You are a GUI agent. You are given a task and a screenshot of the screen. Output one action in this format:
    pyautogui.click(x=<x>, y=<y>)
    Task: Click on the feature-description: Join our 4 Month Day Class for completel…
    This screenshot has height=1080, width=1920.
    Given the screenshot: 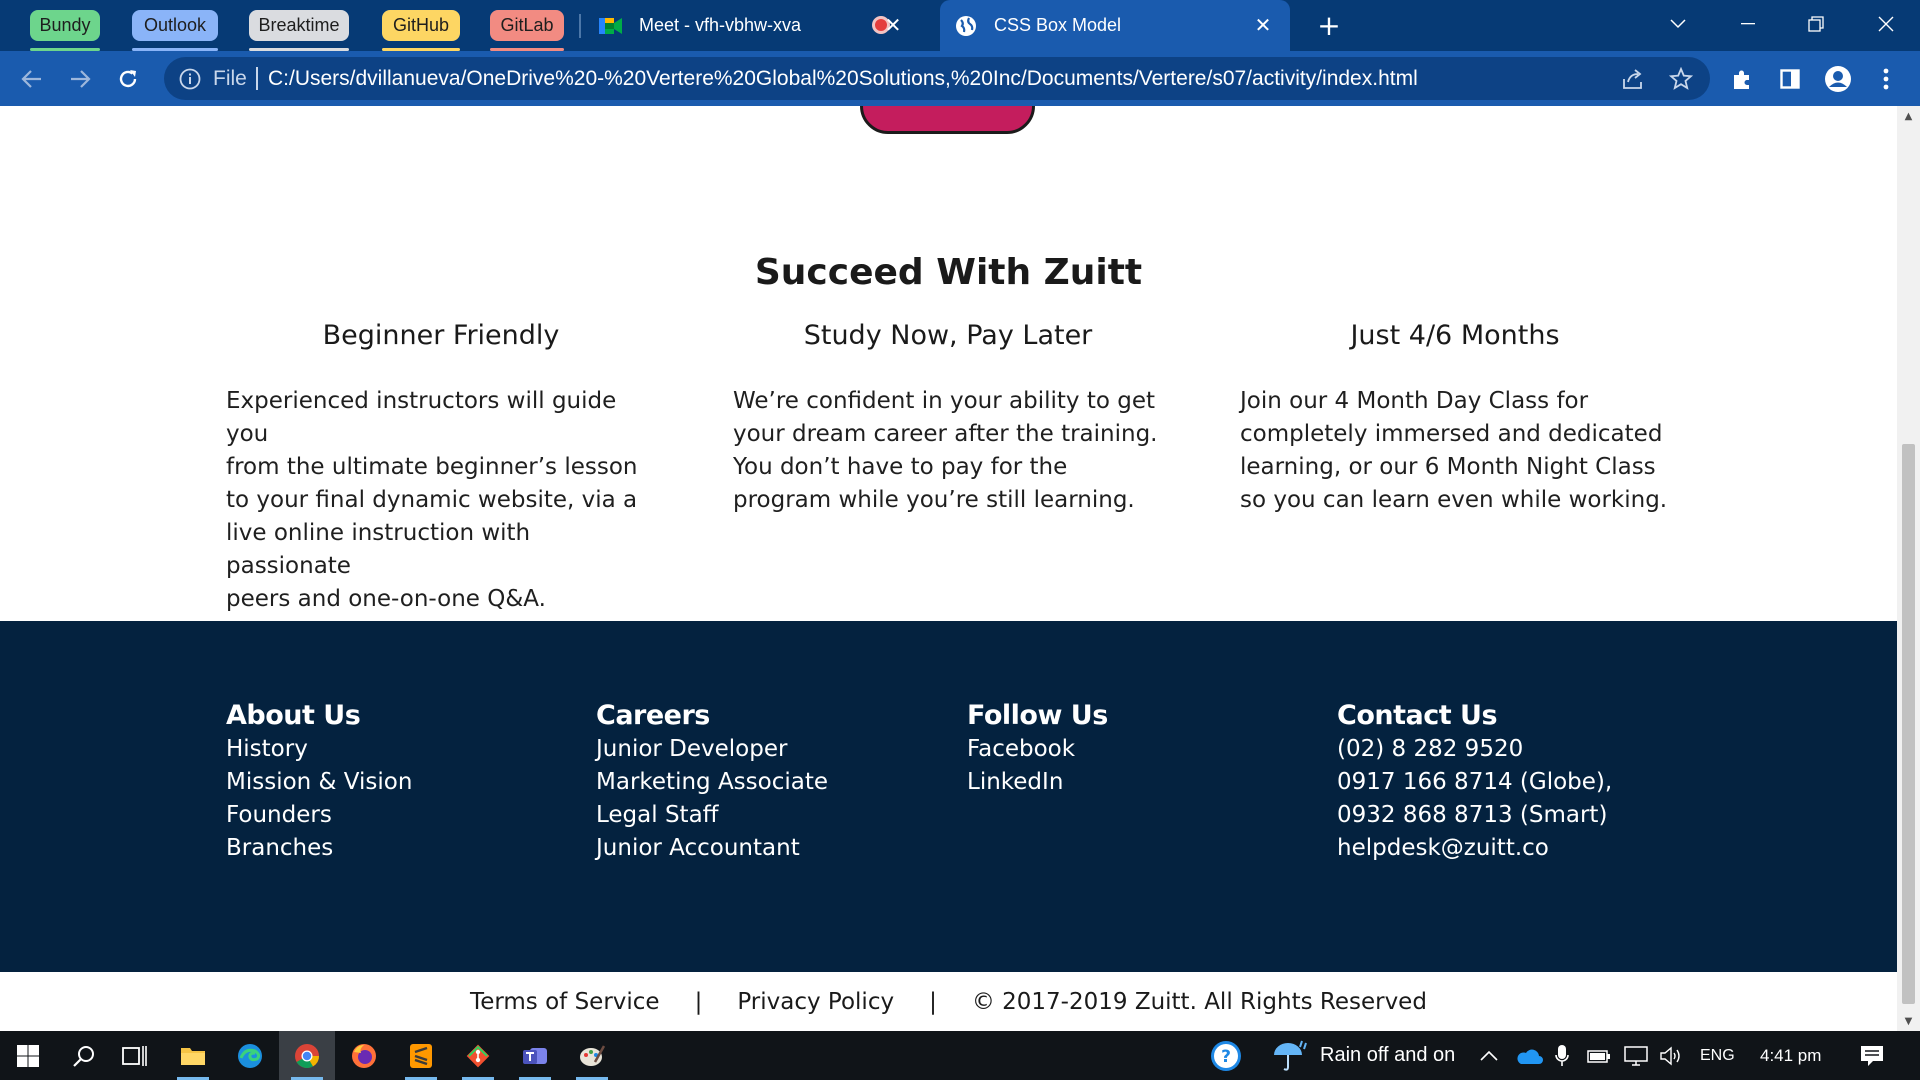 What is the action you would take?
    pyautogui.click(x=1455, y=451)
    